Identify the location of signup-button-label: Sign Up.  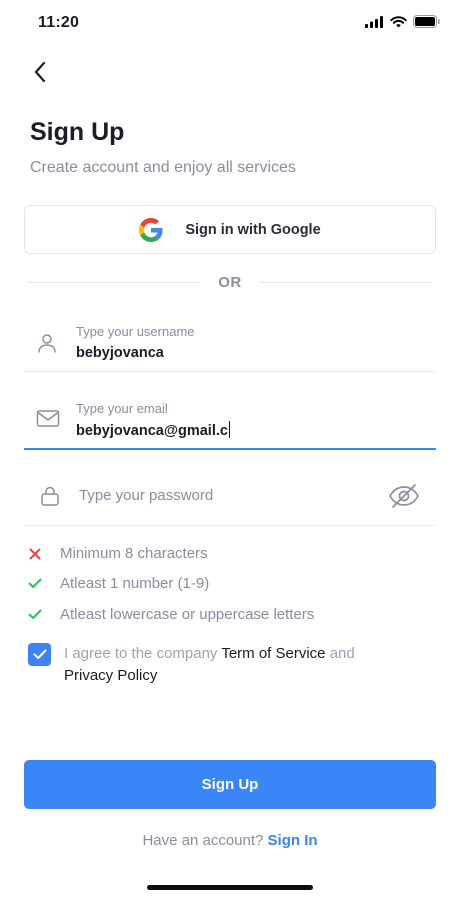
(230, 784).